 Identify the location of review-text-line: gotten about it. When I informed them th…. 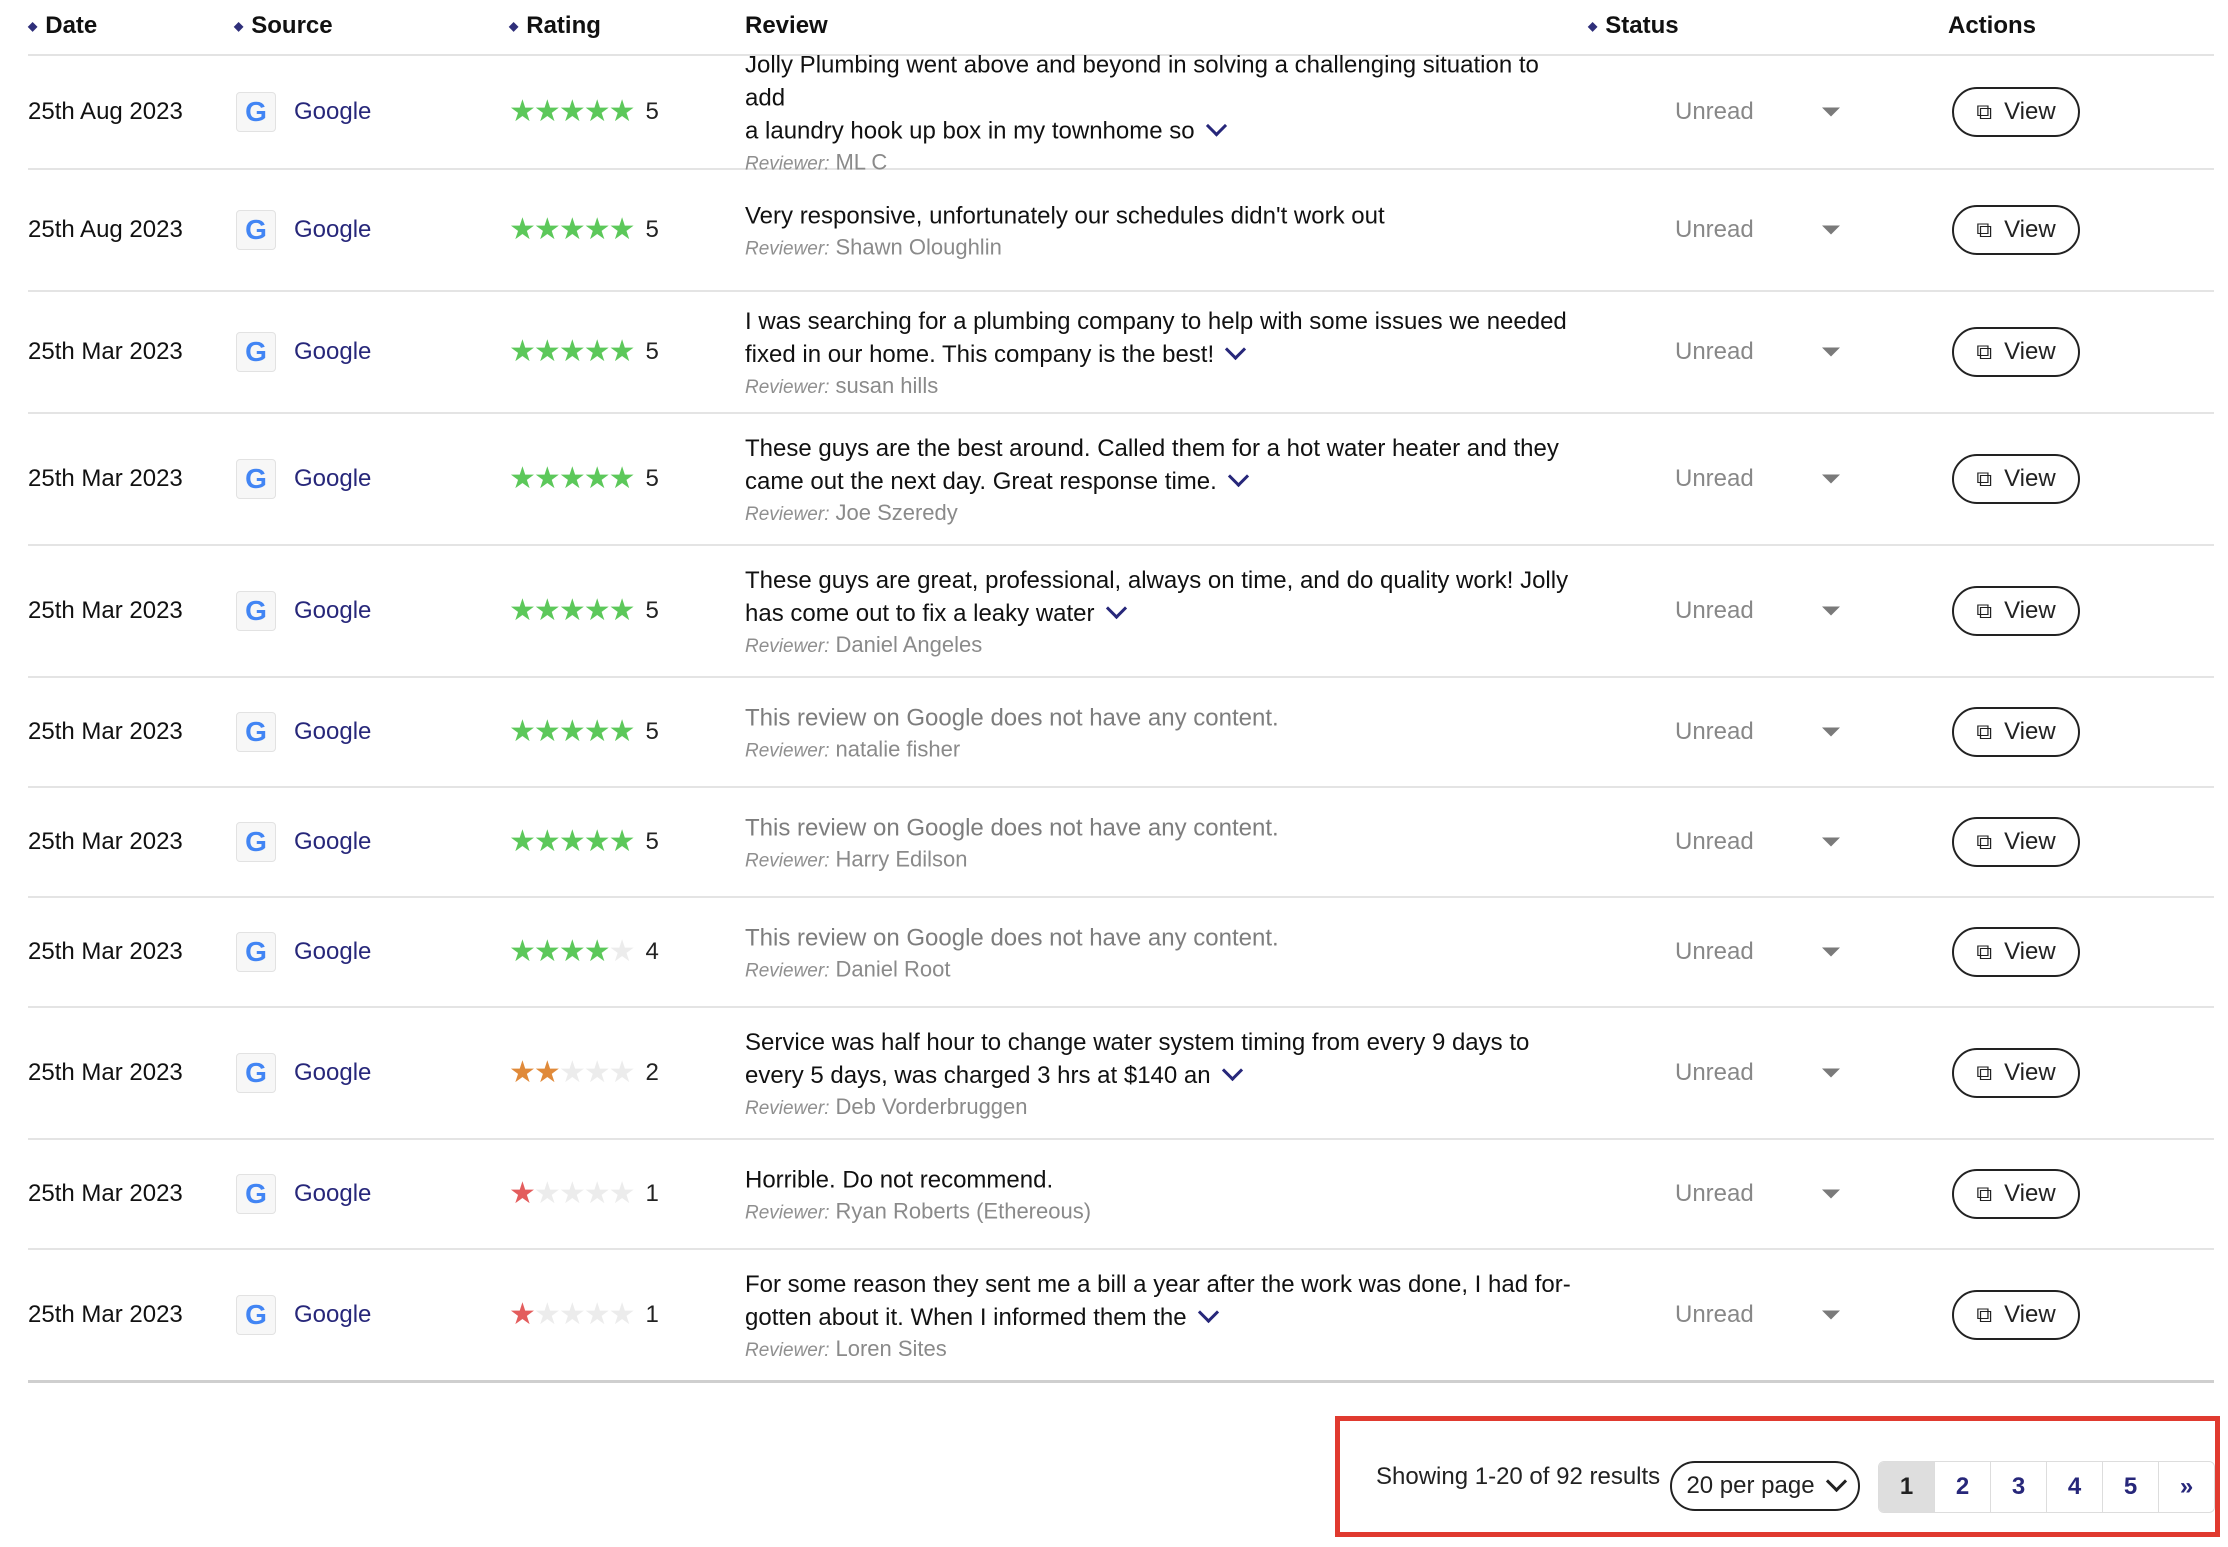
(966, 1317).